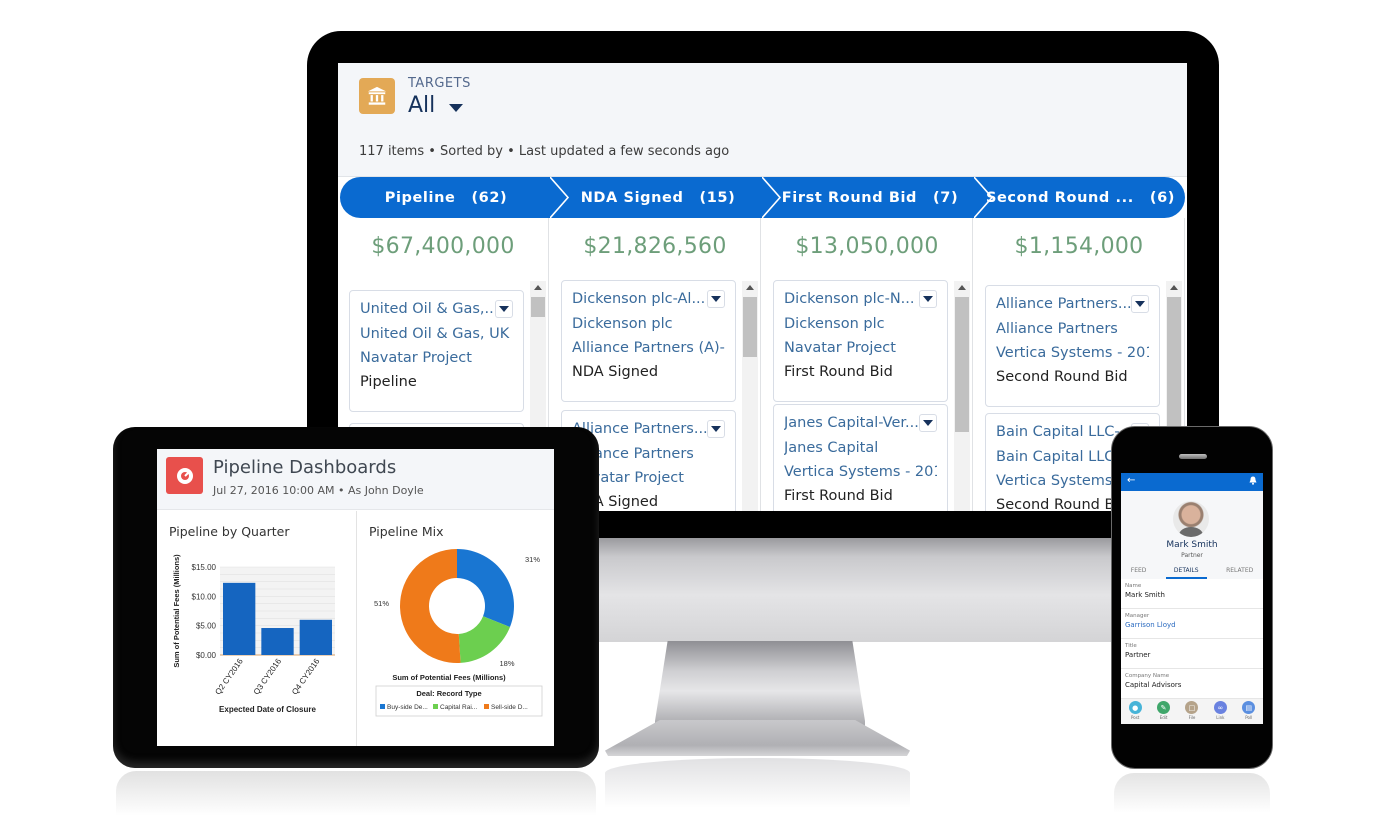 This screenshot has height=819, width=1400. What do you see at coordinates (449, 677) in the screenshot?
I see `donut-subtitle: Sum of Potential Fees (Millions)` at bounding box center [449, 677].